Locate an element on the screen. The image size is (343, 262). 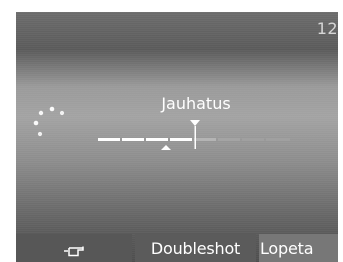
grind-level-slider is located at coordinates (196, 138).